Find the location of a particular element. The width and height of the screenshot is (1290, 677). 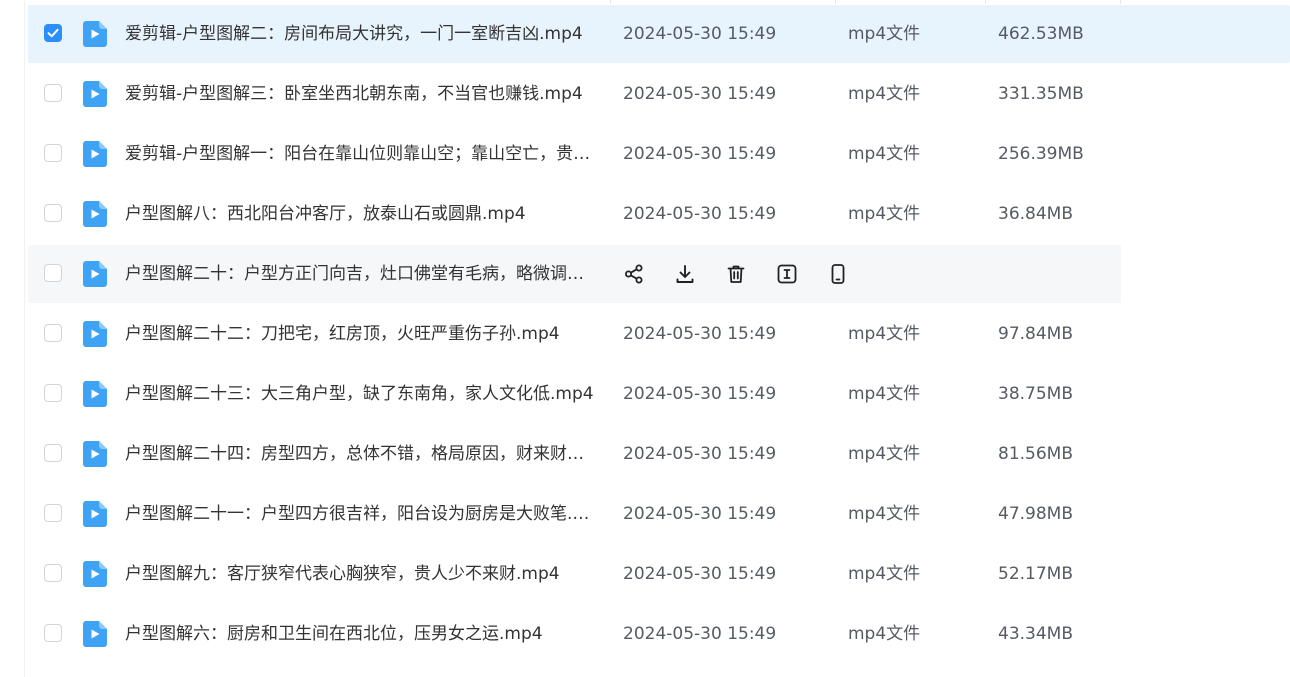

file-name: 爱剪辑-户型图解二：房间布局大讲究，一门一室断吉凶.mp4 is located at coordinates (361, 34).